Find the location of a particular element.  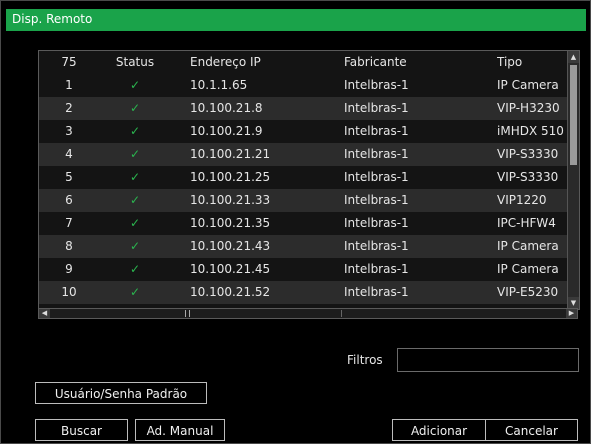

ip-address: 10.100.21.35 is located at coordinates (230, 223).